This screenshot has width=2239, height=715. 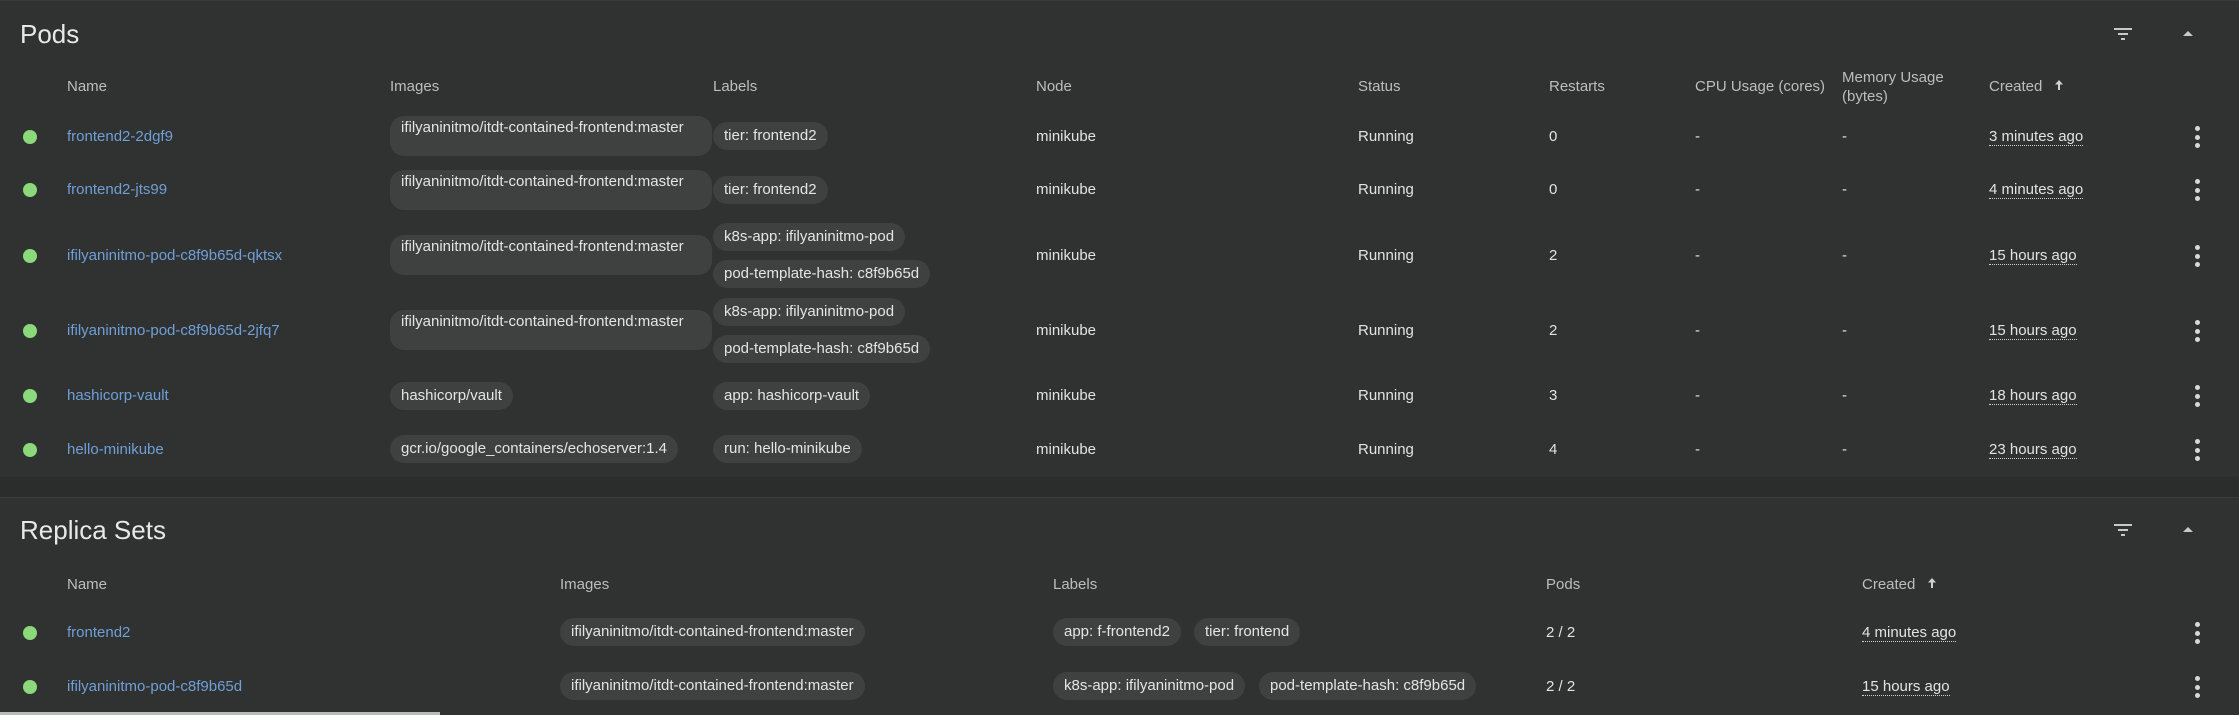 What do you see at coordinates (534, 449) in the screenshot?
I see `image-chip: gcr.io/google_containers/echoserver:1.4` at bounding box center [534, 449].